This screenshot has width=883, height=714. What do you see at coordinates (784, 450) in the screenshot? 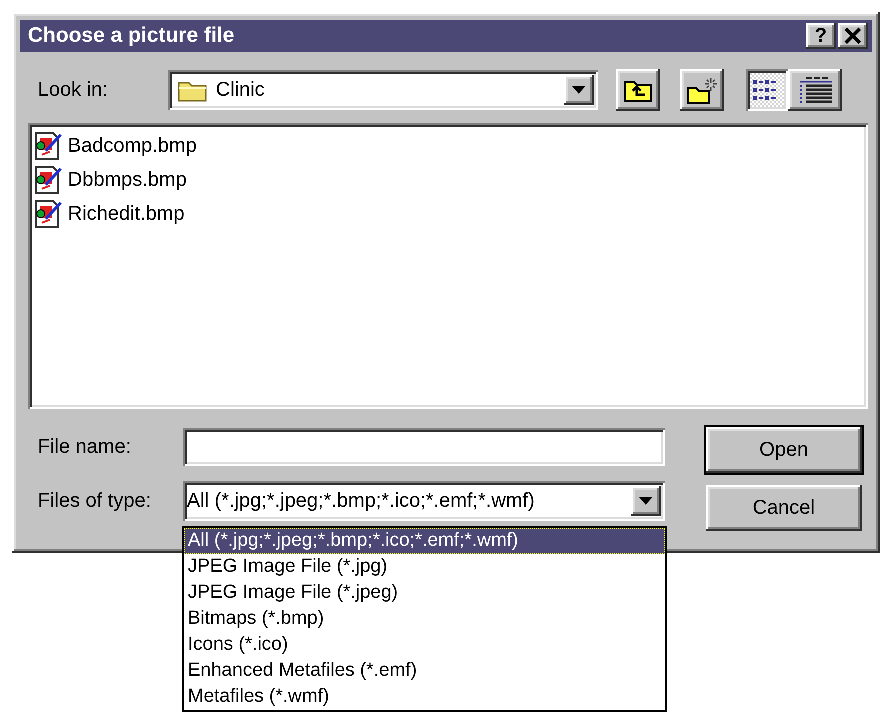
I see `open-button: Open` at bounding box center [784, 450].